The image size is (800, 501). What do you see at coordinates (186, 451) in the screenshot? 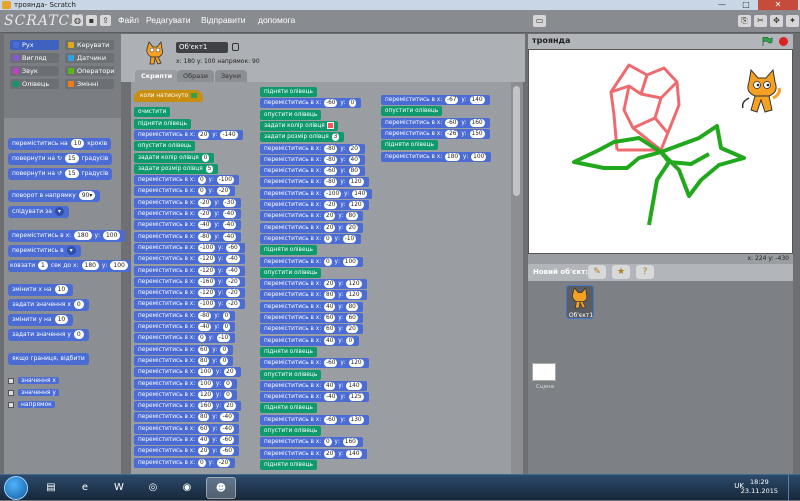
I see `goto-xy-block: переміститись в х: 20 у: -60` at bounding box center [186, 451].